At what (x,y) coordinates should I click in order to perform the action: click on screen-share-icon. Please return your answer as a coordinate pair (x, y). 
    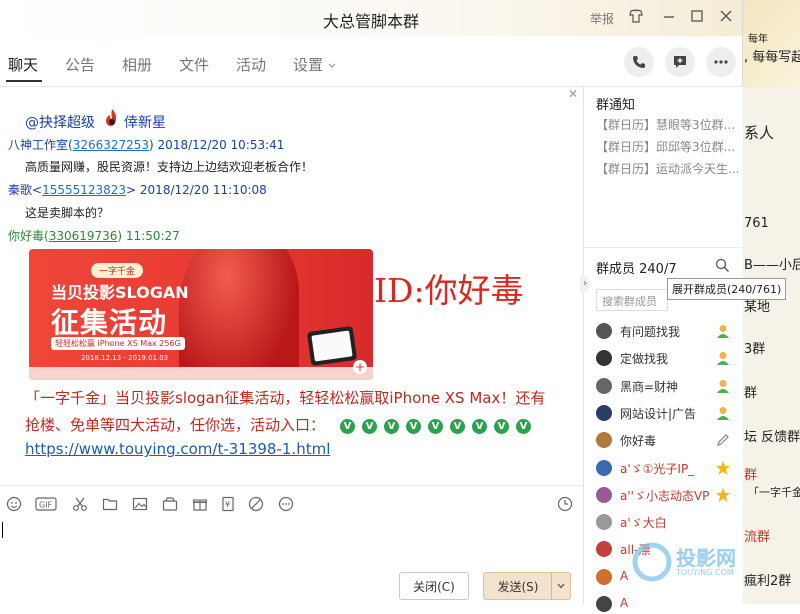
    Looking at the image, I should click on (170, 504).